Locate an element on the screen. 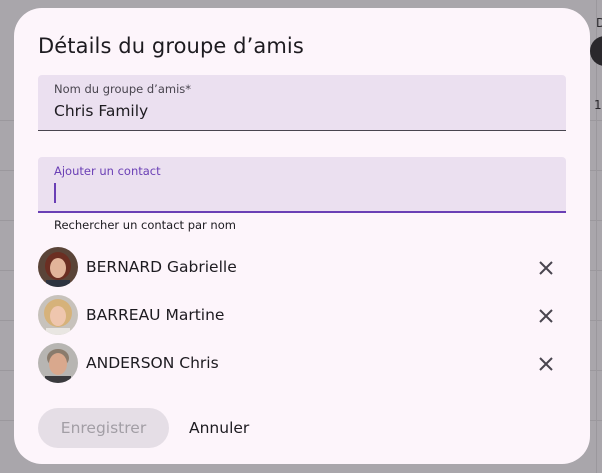 This screenshot has height=473, width=602. save-button: Enregistrer is located at coordinates (103, 428).